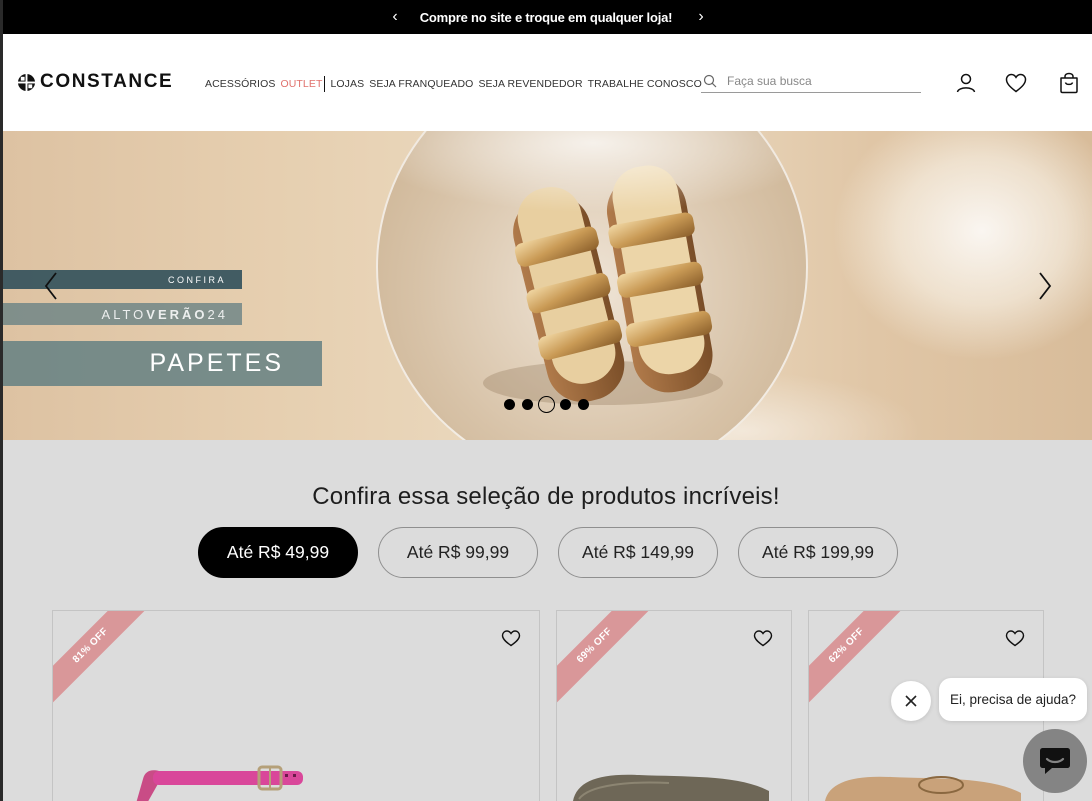  I want to click on banner-collection-verao: VERÃO, so click(177, 314).